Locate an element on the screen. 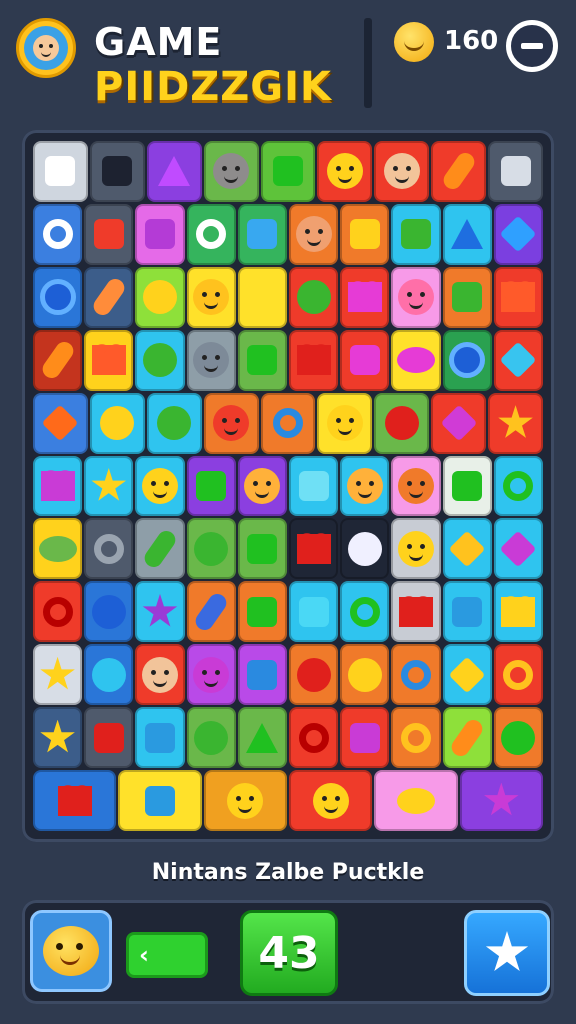  minus-button is located at coordinates (532, 46).